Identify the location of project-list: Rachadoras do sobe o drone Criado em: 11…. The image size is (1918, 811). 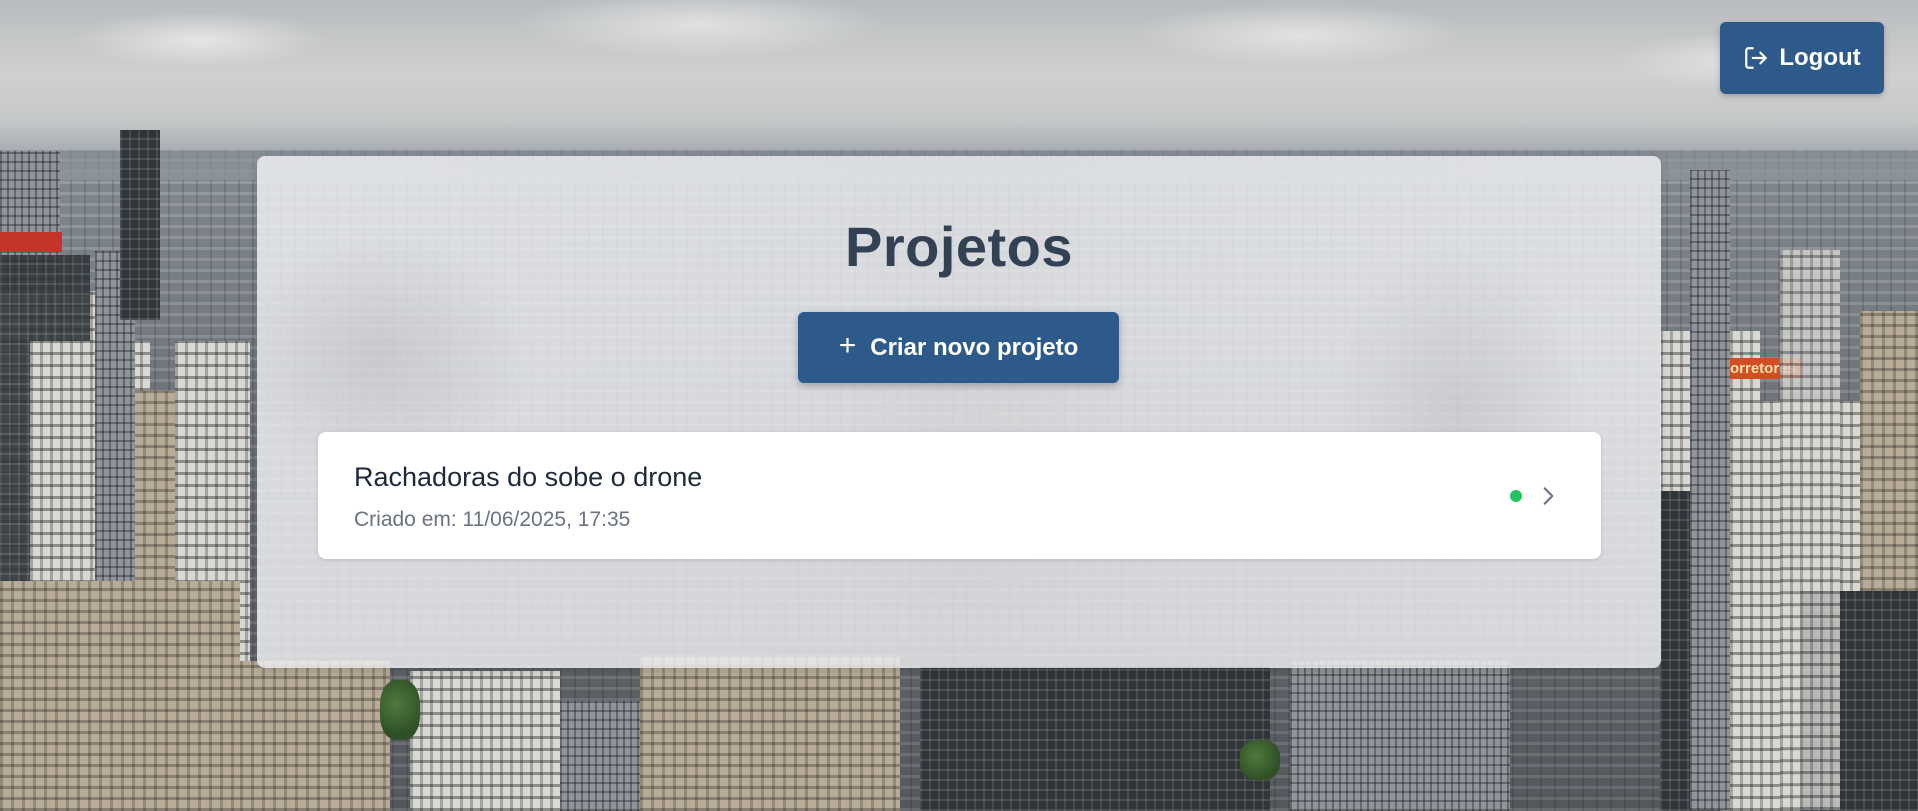
(959, 495).